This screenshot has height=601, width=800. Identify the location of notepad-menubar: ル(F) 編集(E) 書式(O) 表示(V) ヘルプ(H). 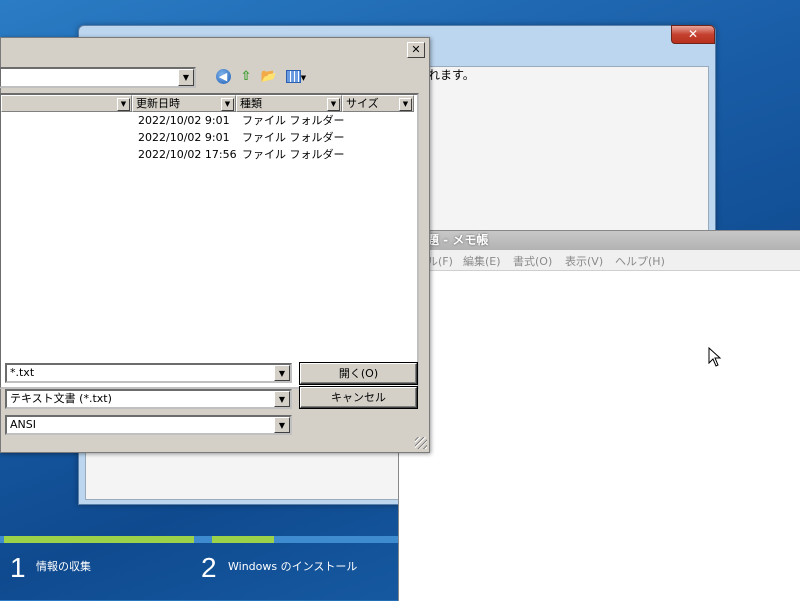
(599, 260).